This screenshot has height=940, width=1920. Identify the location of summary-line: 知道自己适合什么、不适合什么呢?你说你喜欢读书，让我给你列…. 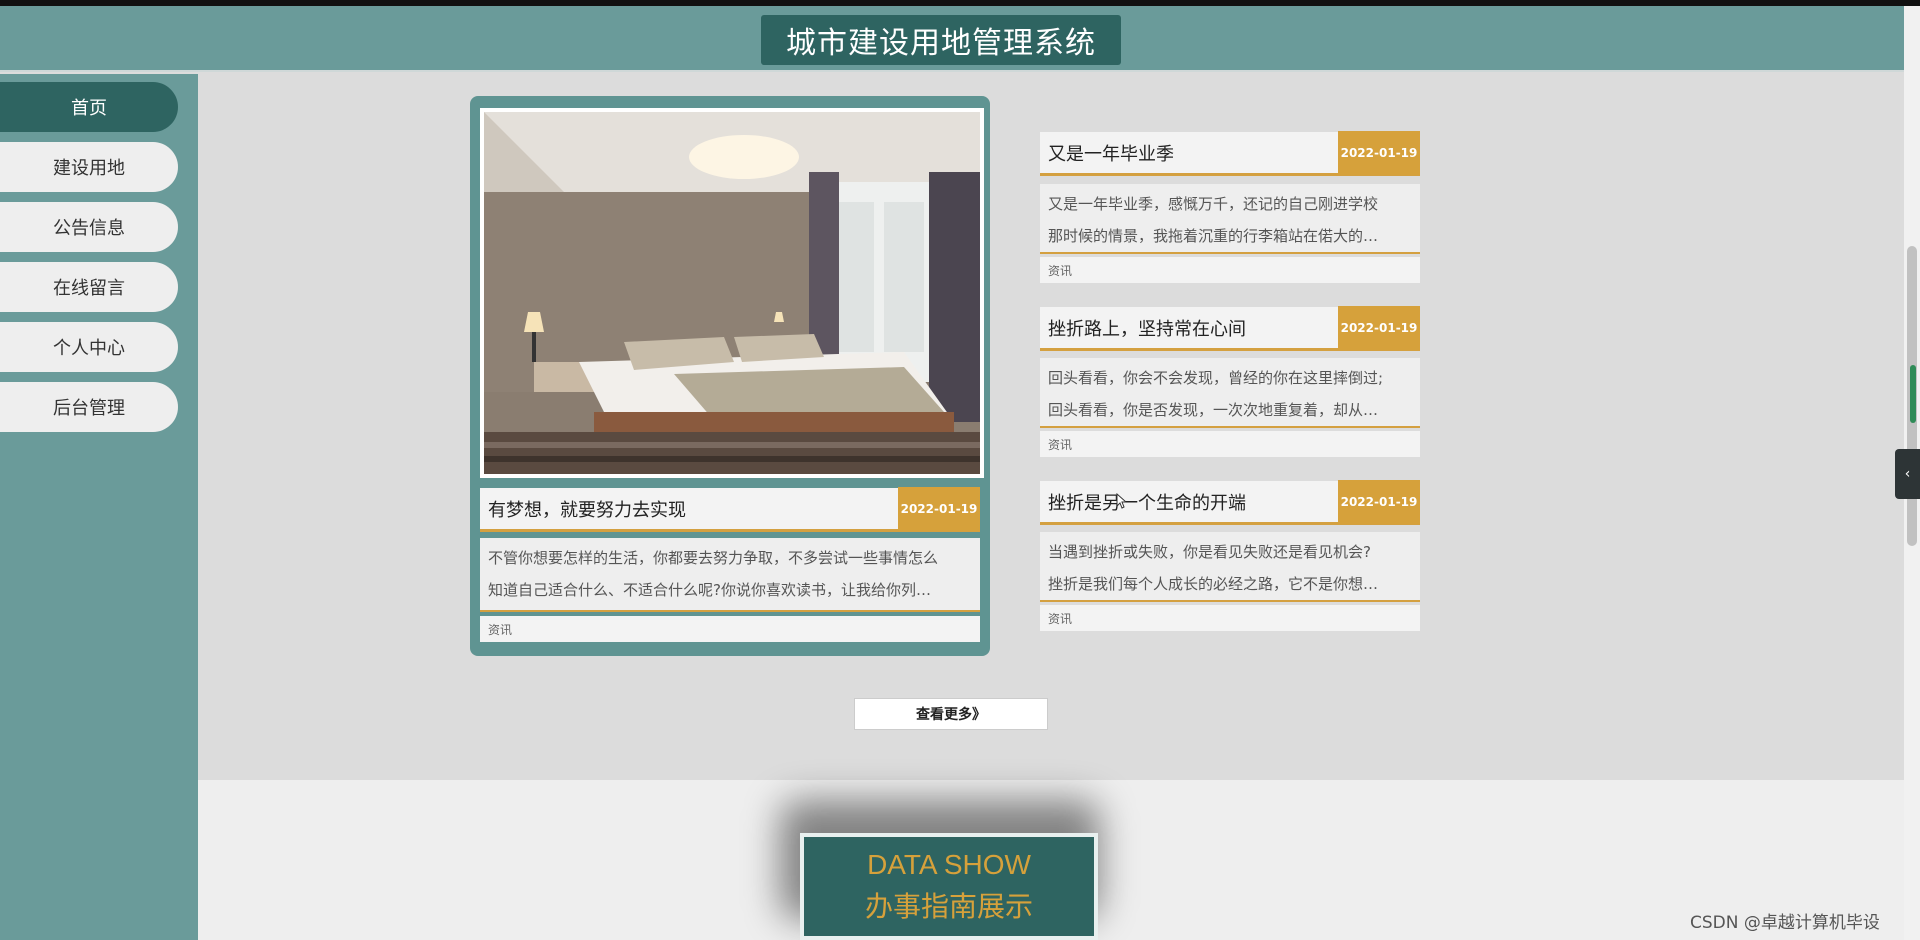
(709, 590).